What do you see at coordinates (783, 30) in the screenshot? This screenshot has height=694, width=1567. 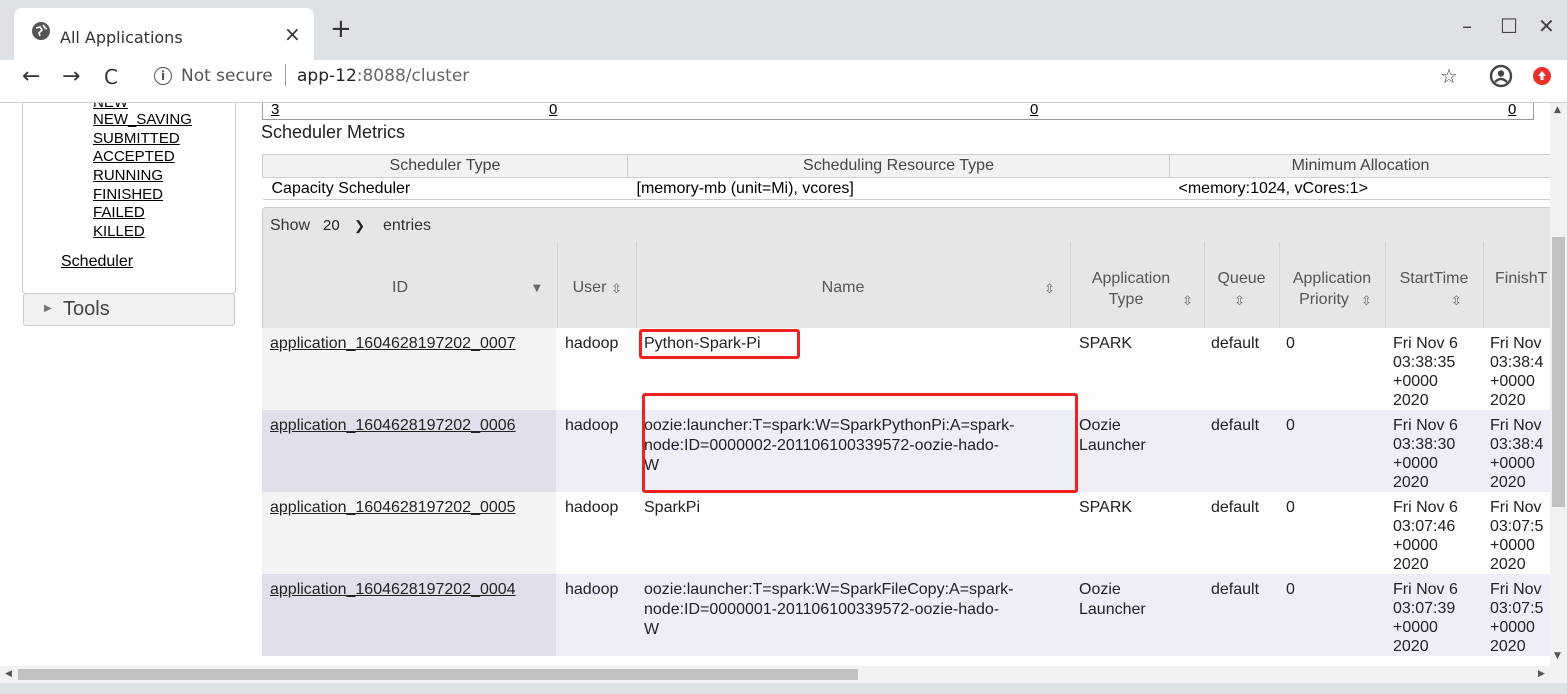 I see `tab-strip: All Applications × + – ☐ ✕` at bounding box center [783, 30].